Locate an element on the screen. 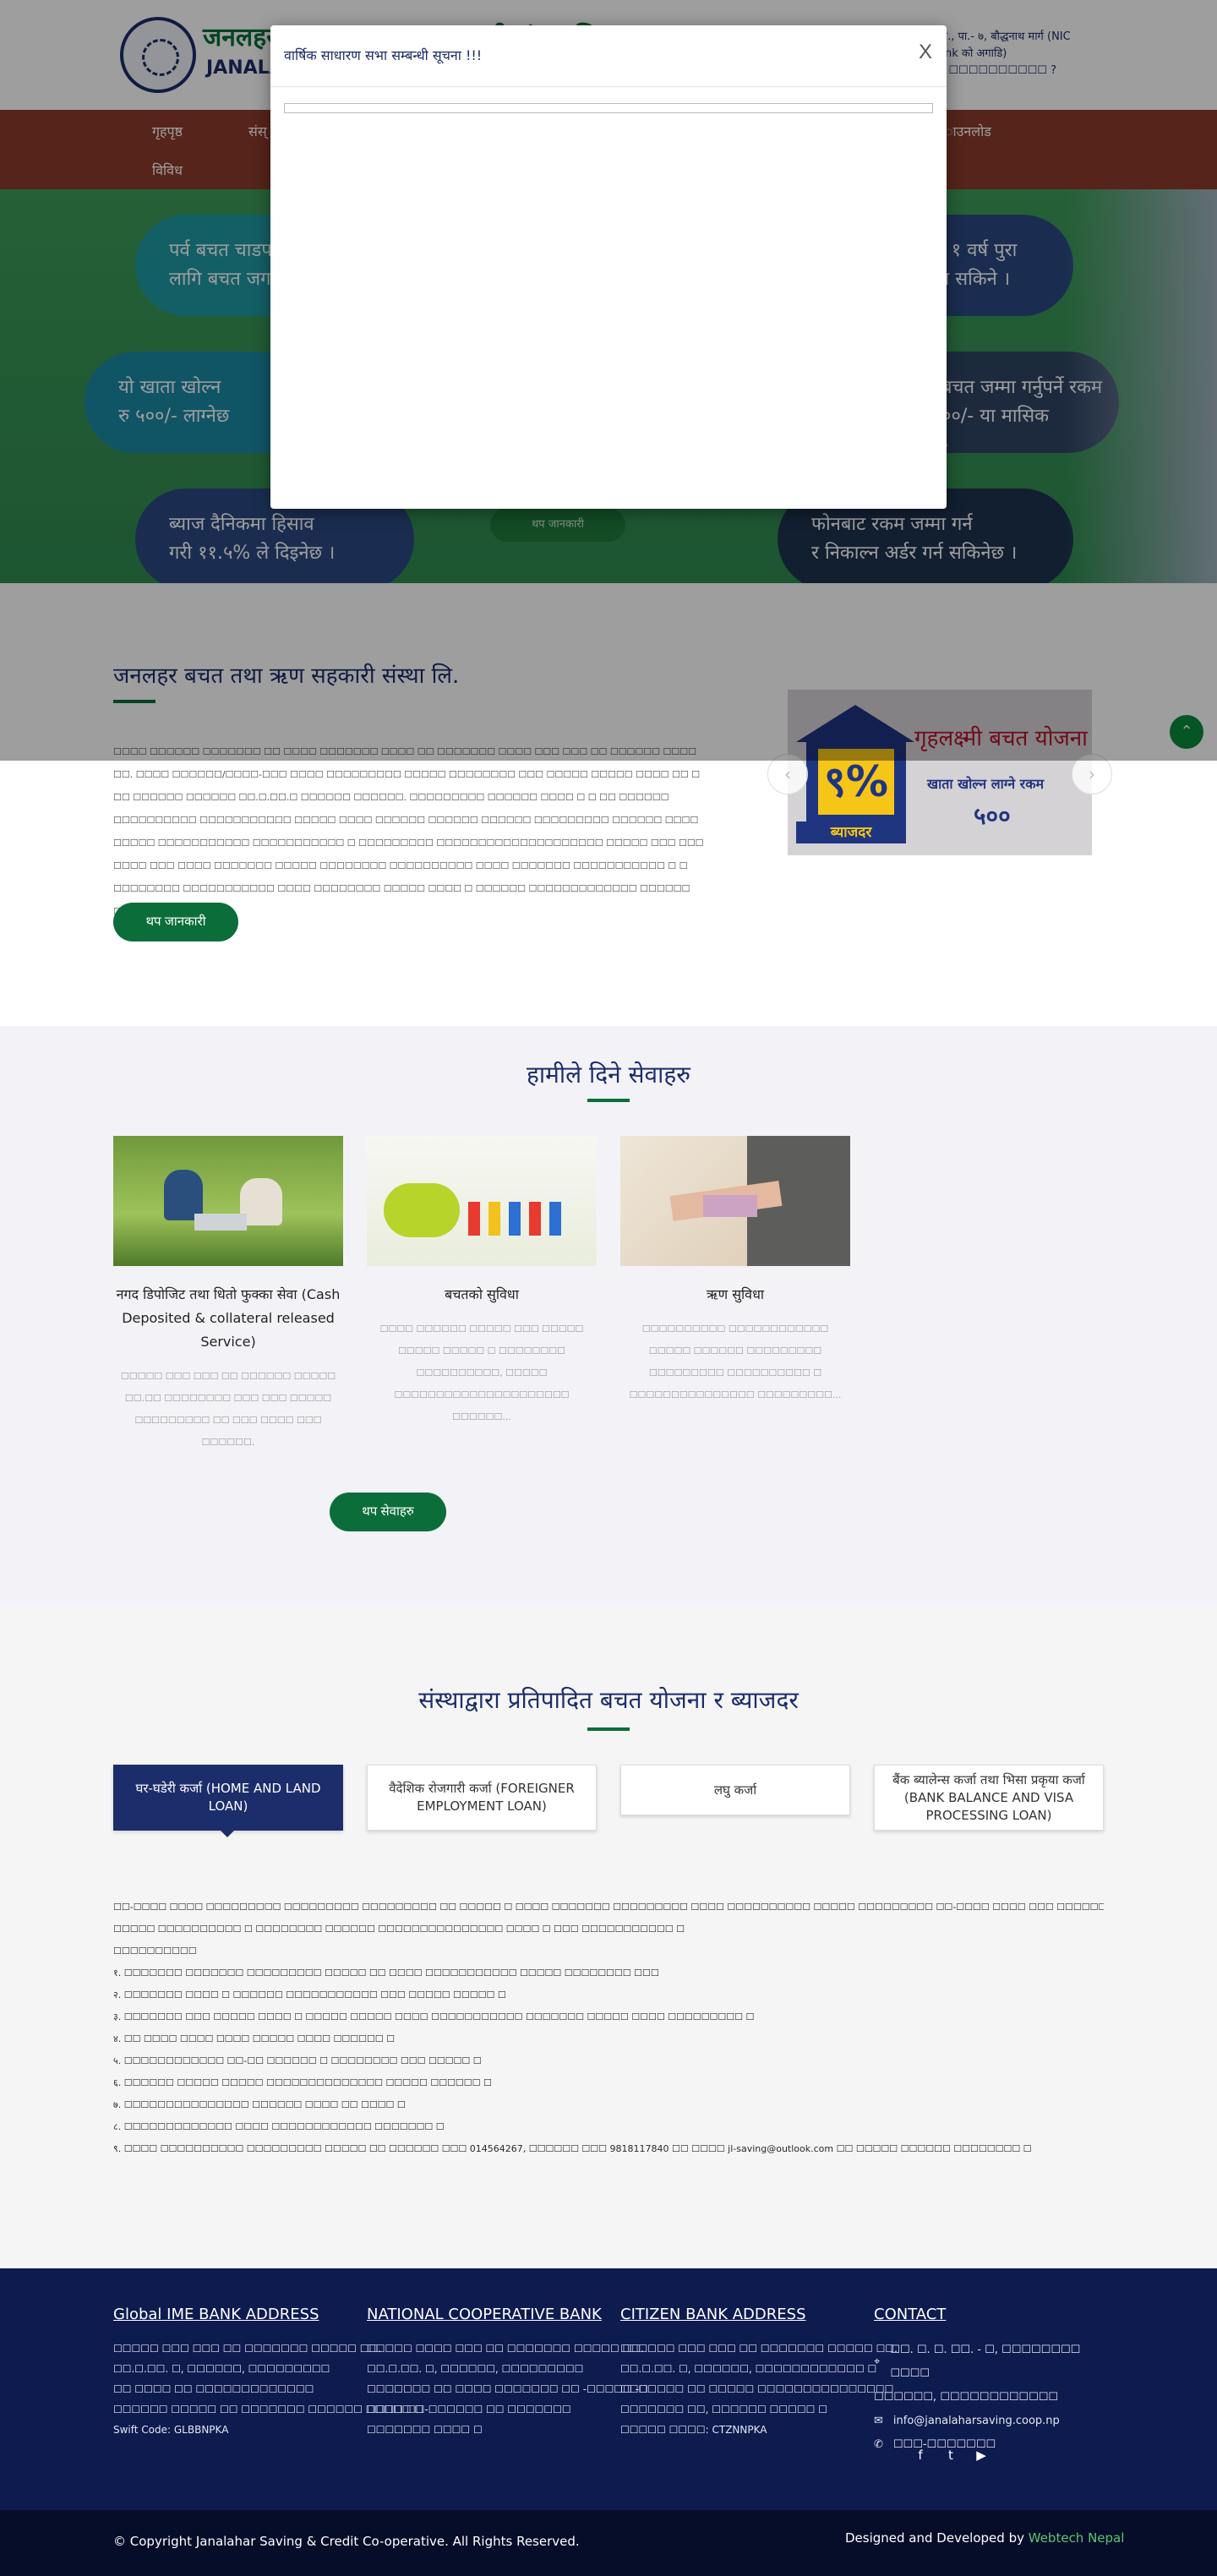 The image size is (1217, 2576). facebook-icon: f is located at coordinates (920, 2455).